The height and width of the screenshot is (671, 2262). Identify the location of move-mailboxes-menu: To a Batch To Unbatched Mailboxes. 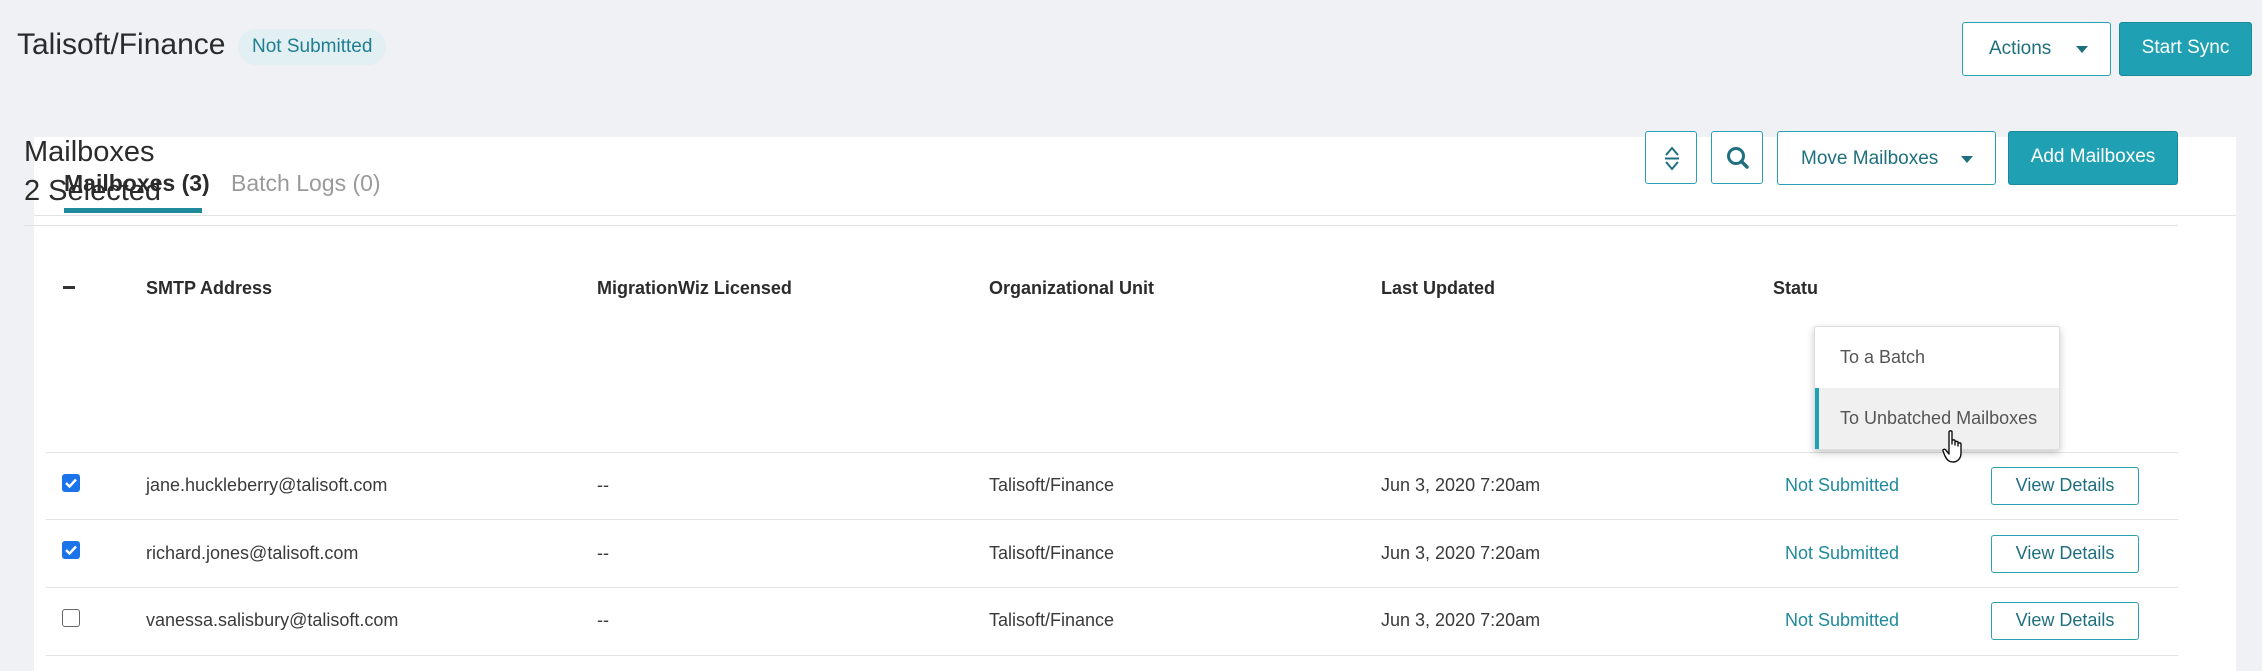
(1937, 388).